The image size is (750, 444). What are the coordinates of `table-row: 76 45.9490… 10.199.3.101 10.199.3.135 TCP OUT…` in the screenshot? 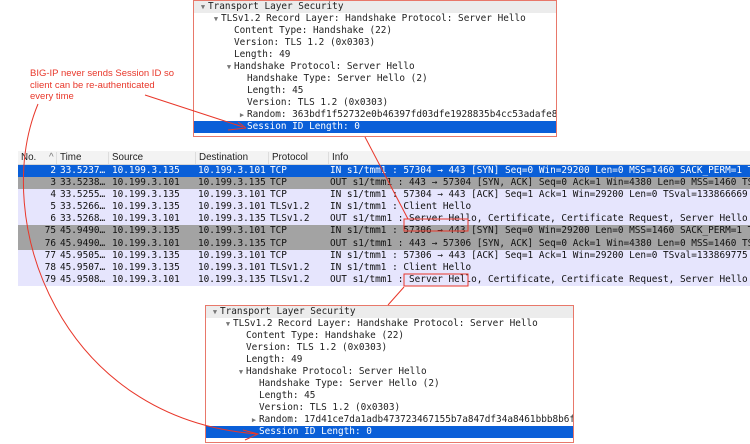 It's located at (384, 243).